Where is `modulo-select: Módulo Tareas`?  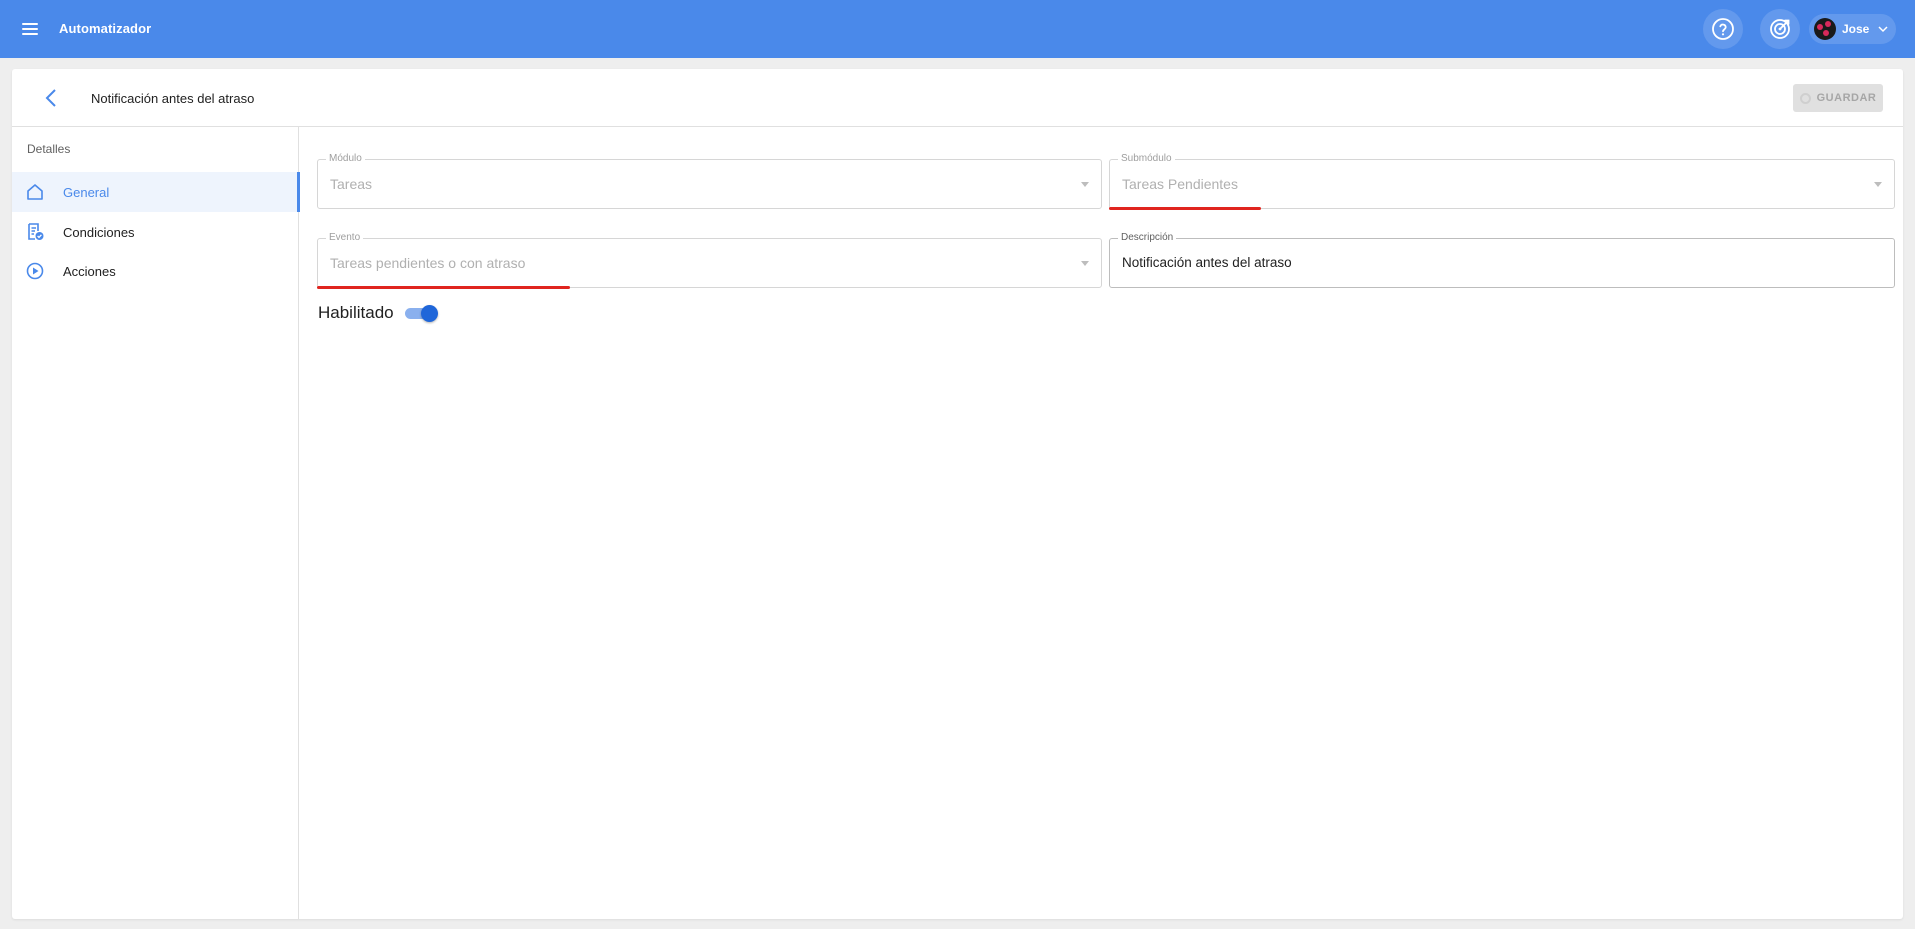 modulo-select: Módulo Tareas is located at coordinates (709, 181).